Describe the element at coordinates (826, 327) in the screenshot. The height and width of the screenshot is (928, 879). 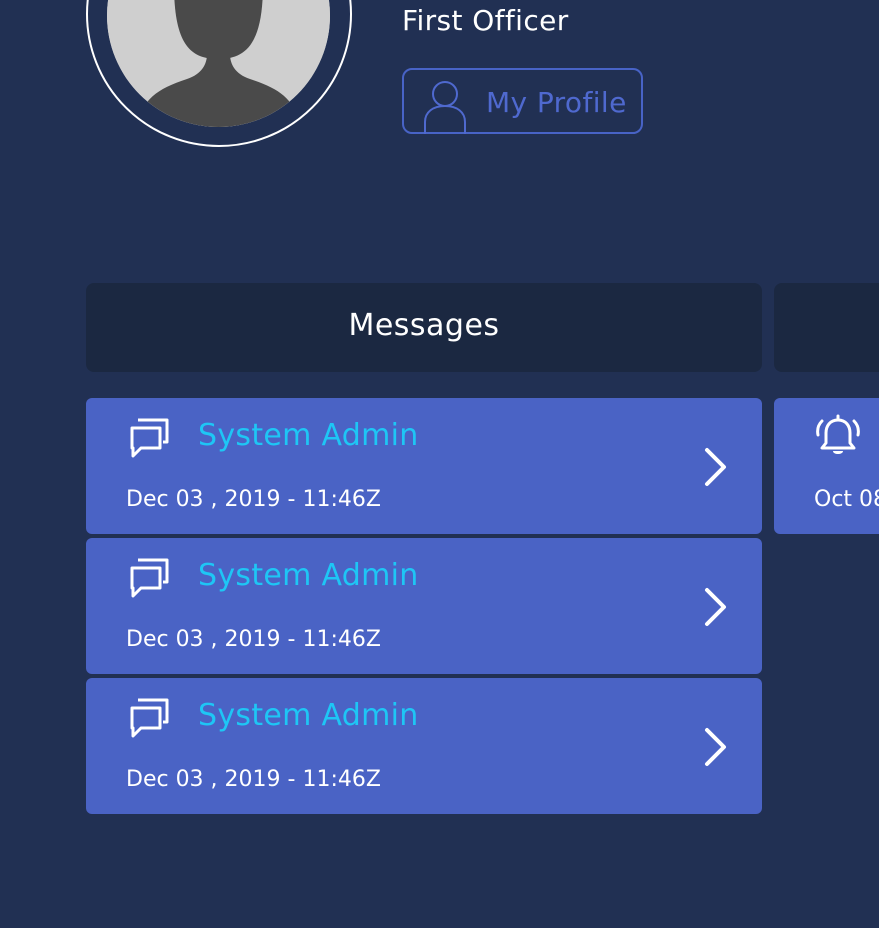
I see `tab-alerts` at that location.